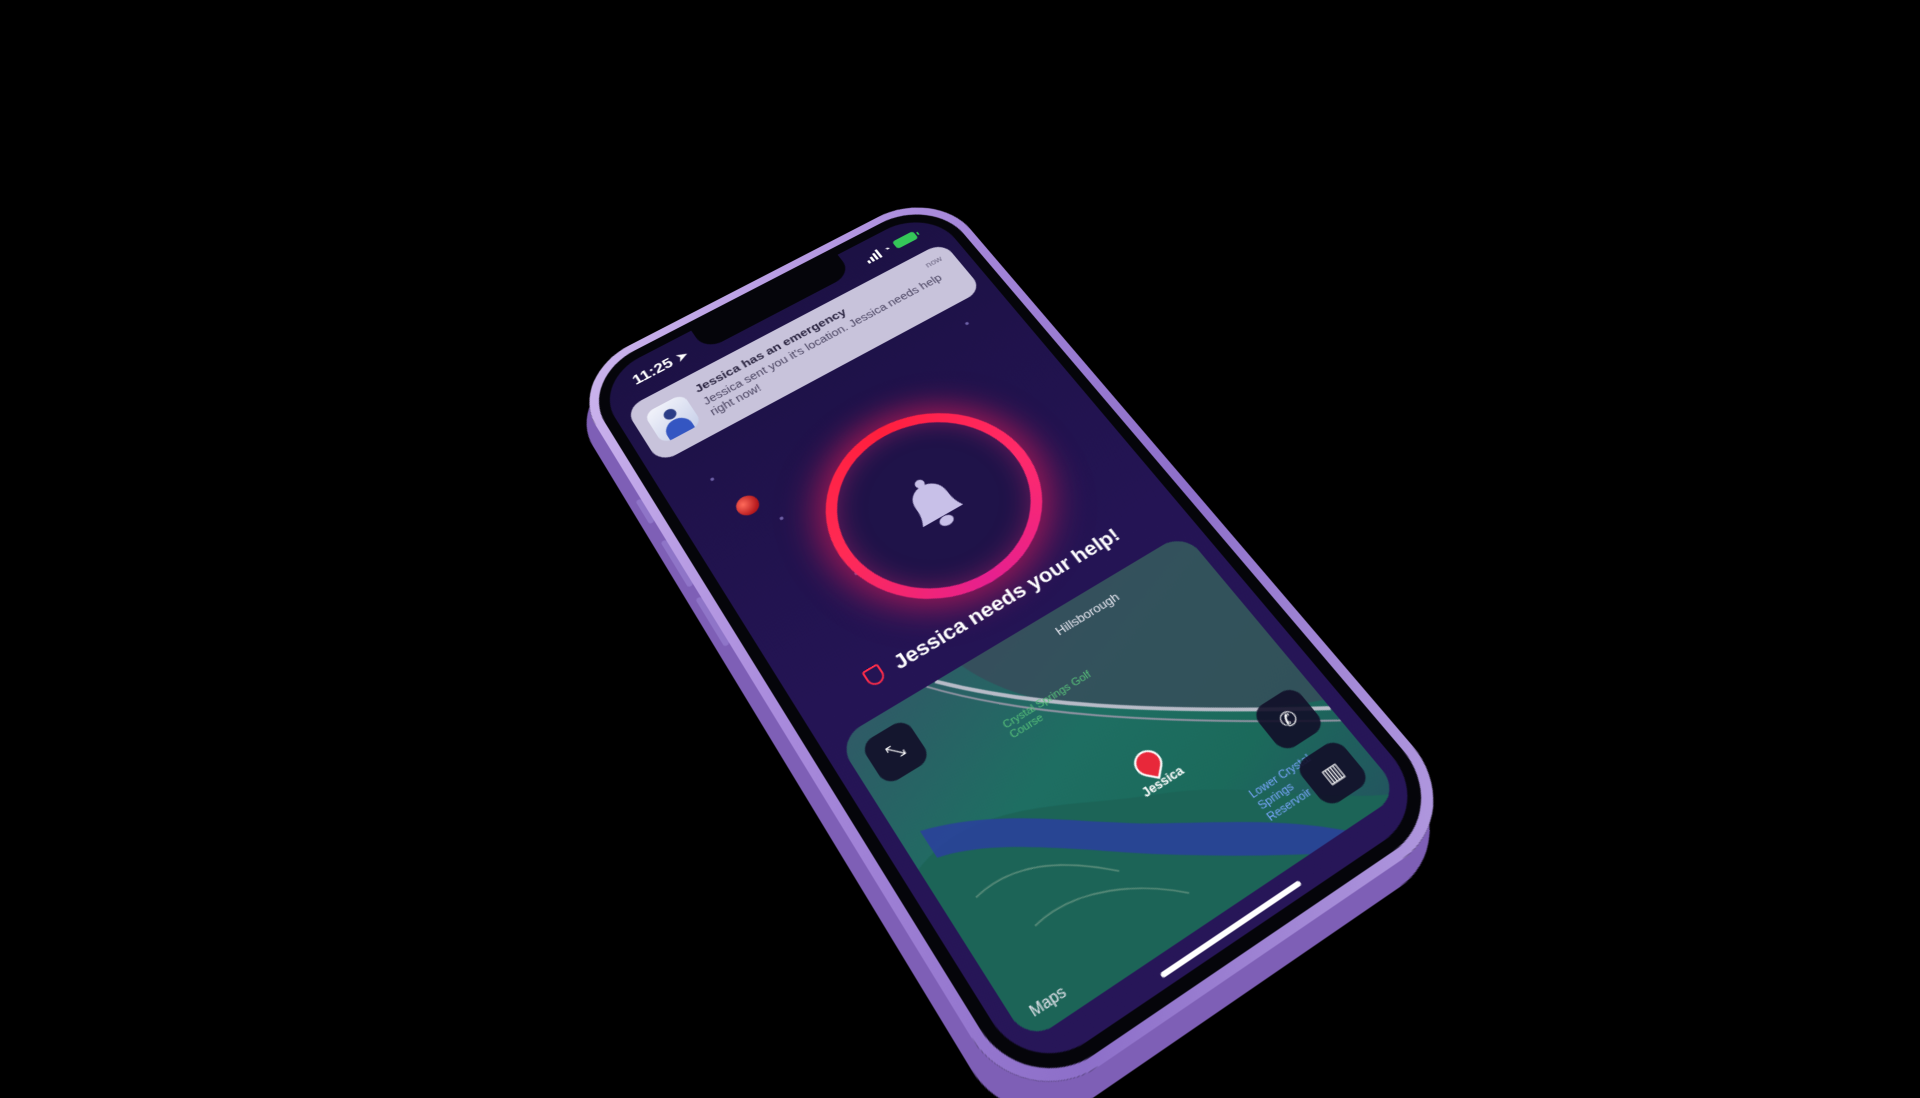 The width and height of the screenshot is (1920, 1098). I want to click on signal-icon, so click(873, 257).